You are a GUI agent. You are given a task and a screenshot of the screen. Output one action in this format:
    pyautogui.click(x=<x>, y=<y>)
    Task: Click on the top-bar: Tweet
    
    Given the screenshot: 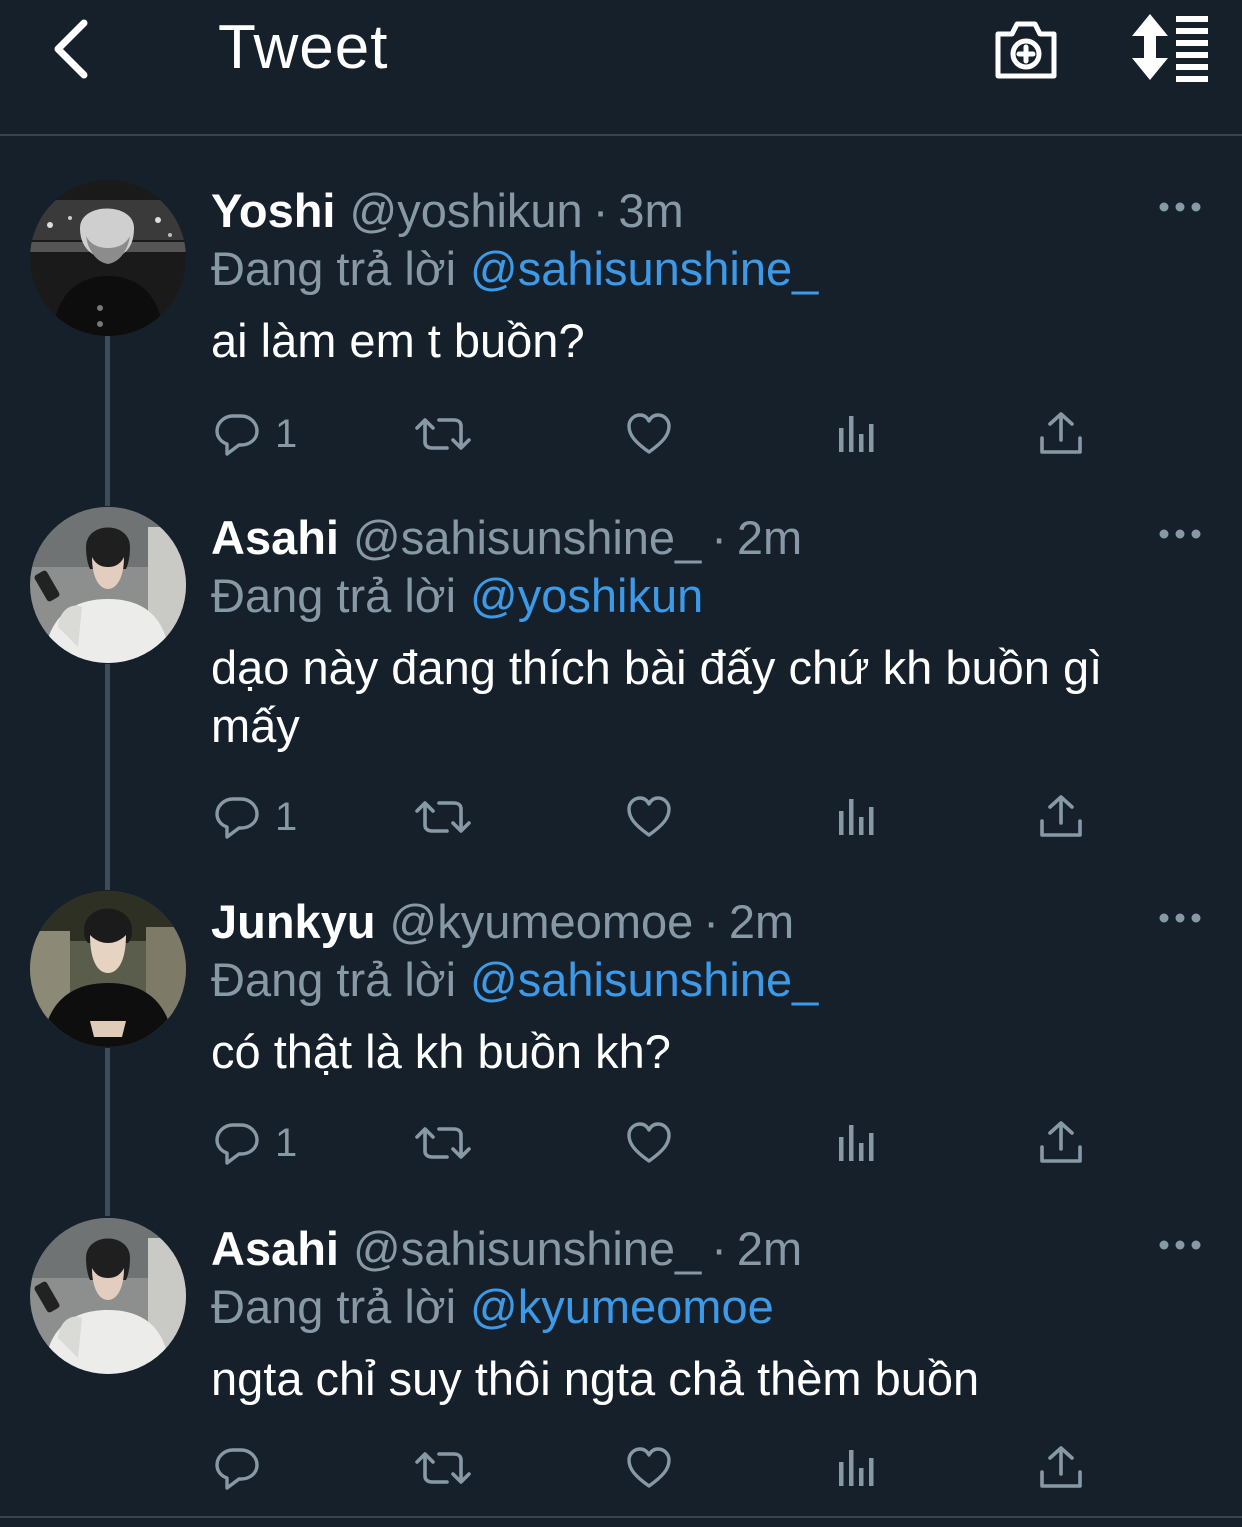 What is the action you would take?
    pyautogui.click(x=621, y=68)
    